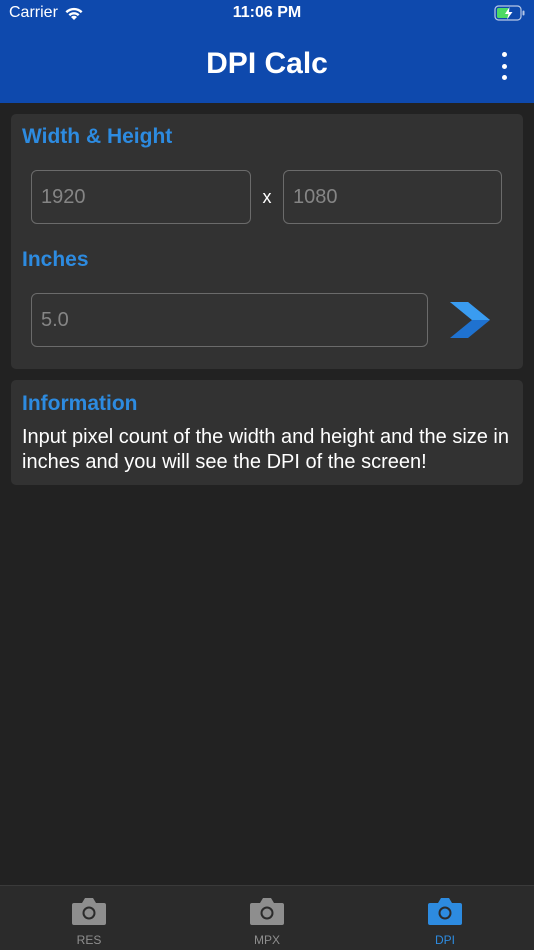 The width and height of the screenshot is (534, 950). Describe the element at coordinates (80, 403) in the screenshot. I see `information-title: Information` at that location.